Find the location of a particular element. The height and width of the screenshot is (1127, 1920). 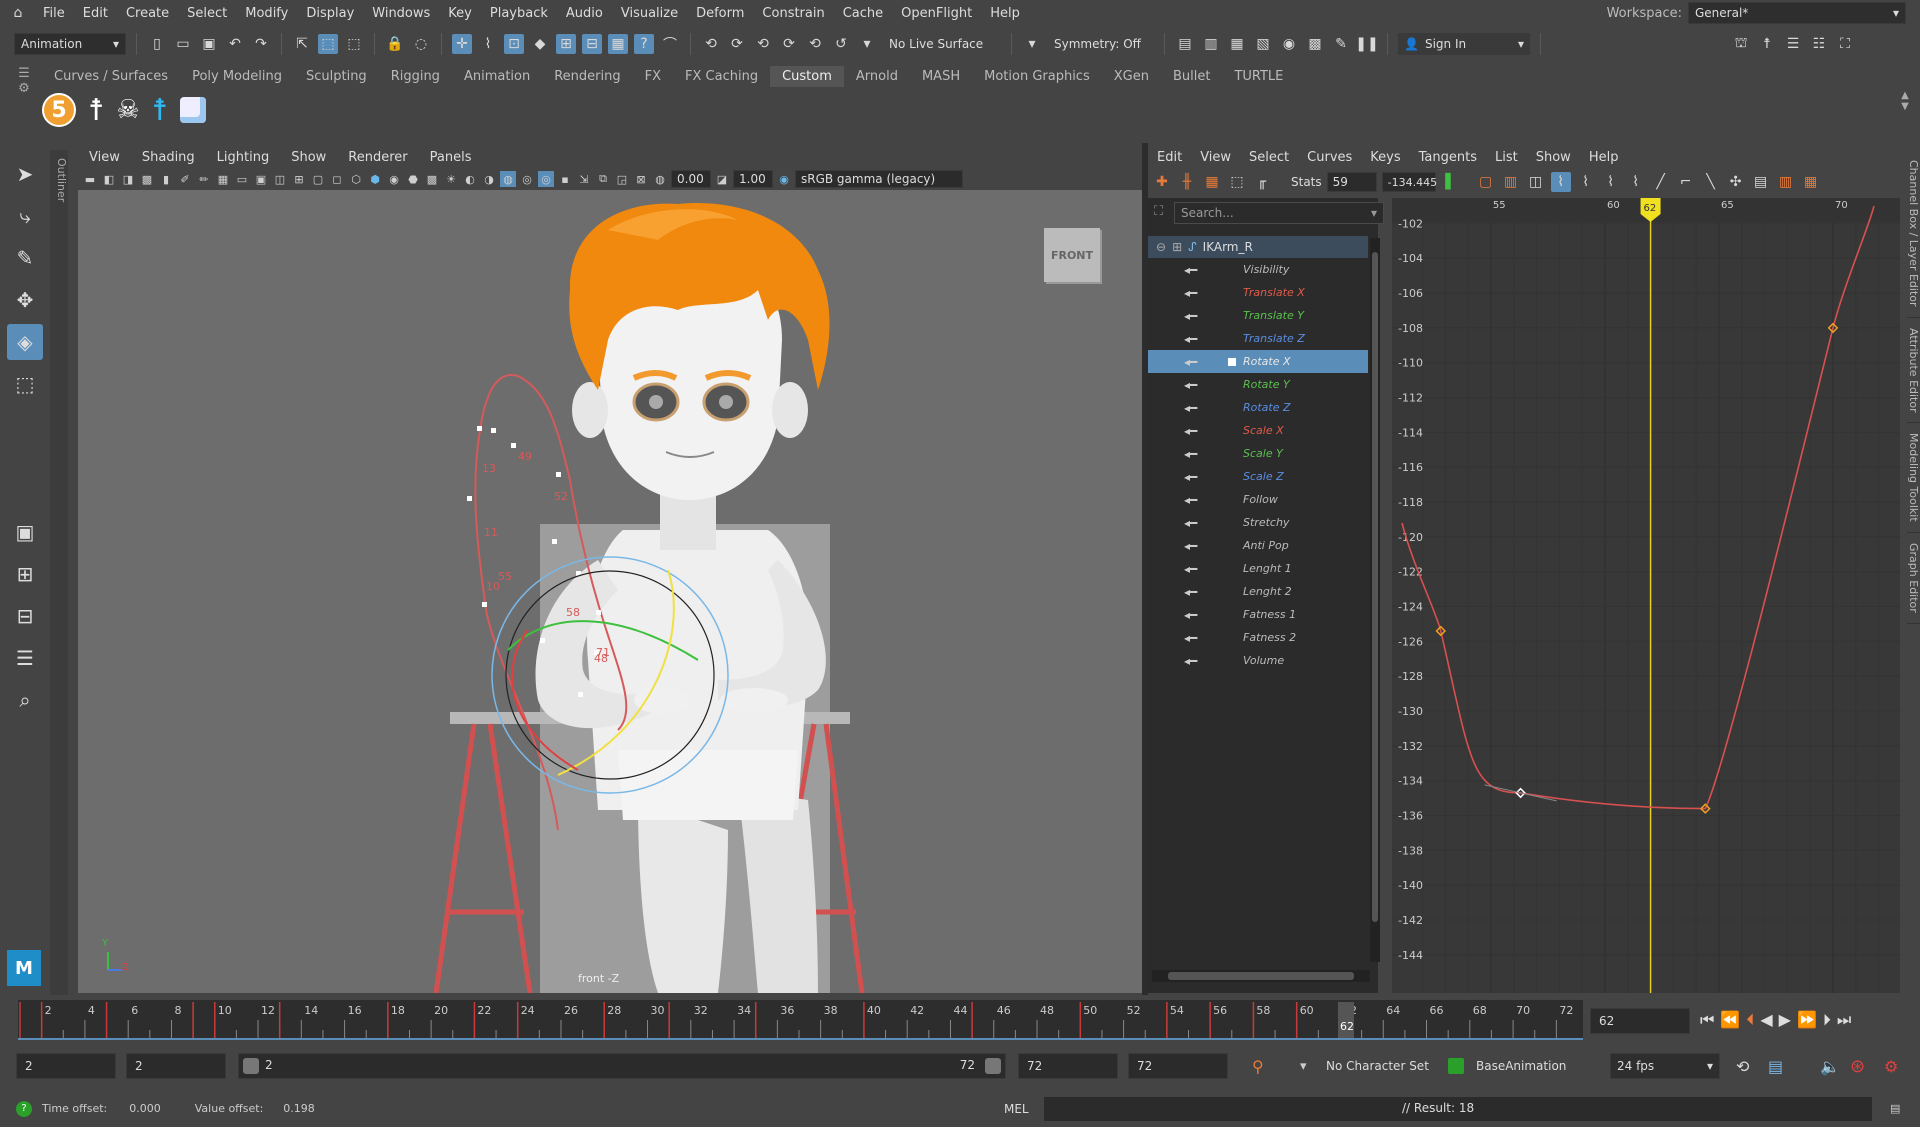

resolution-gate-icon: ▣ is located at coordinates (261, 179).